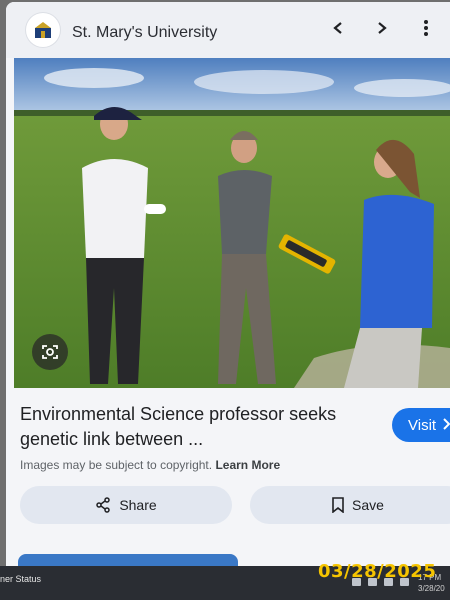 The height and width of the screenshot is (600, 450). I want to click on taskbar-status-text: ner Status, so click(20, 579).